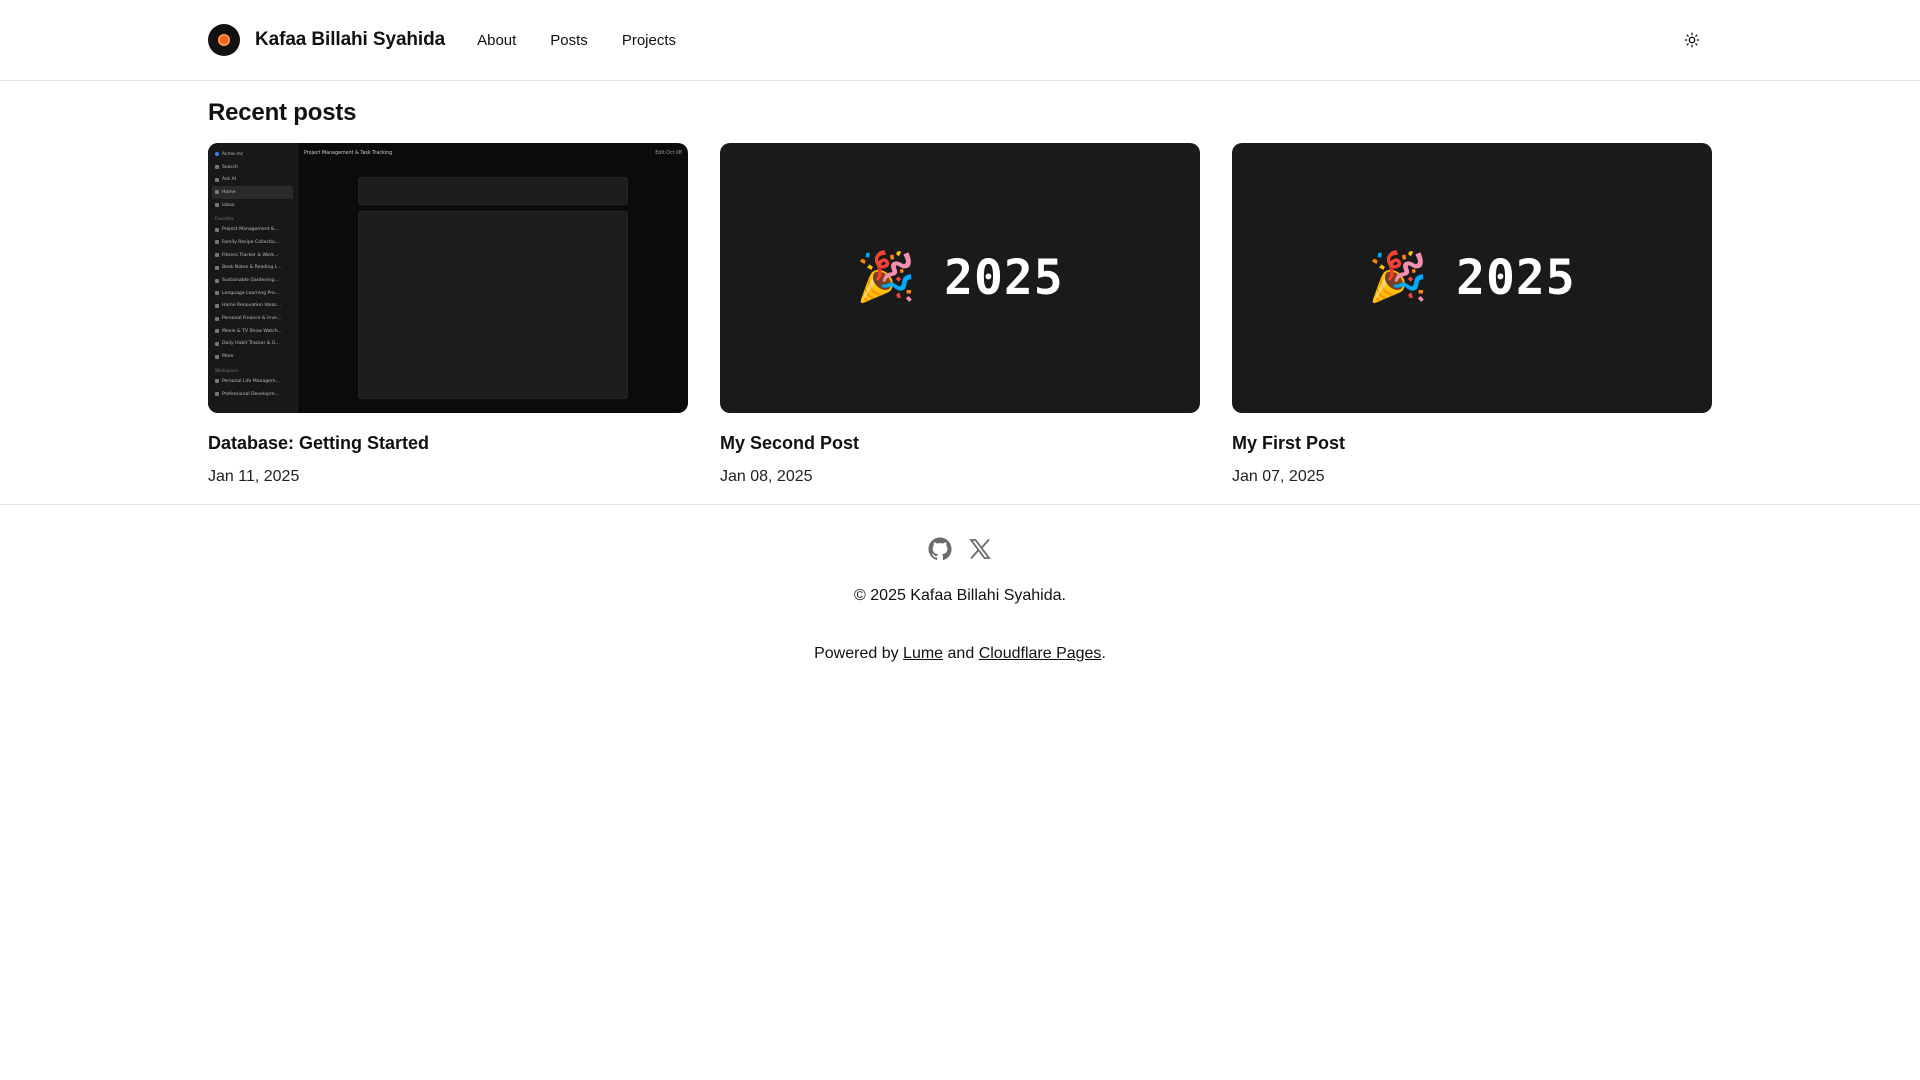  Describe the element at coordinates (319, 443) in the screenshot. I see `post-title: Database: Getting Started` at that location.